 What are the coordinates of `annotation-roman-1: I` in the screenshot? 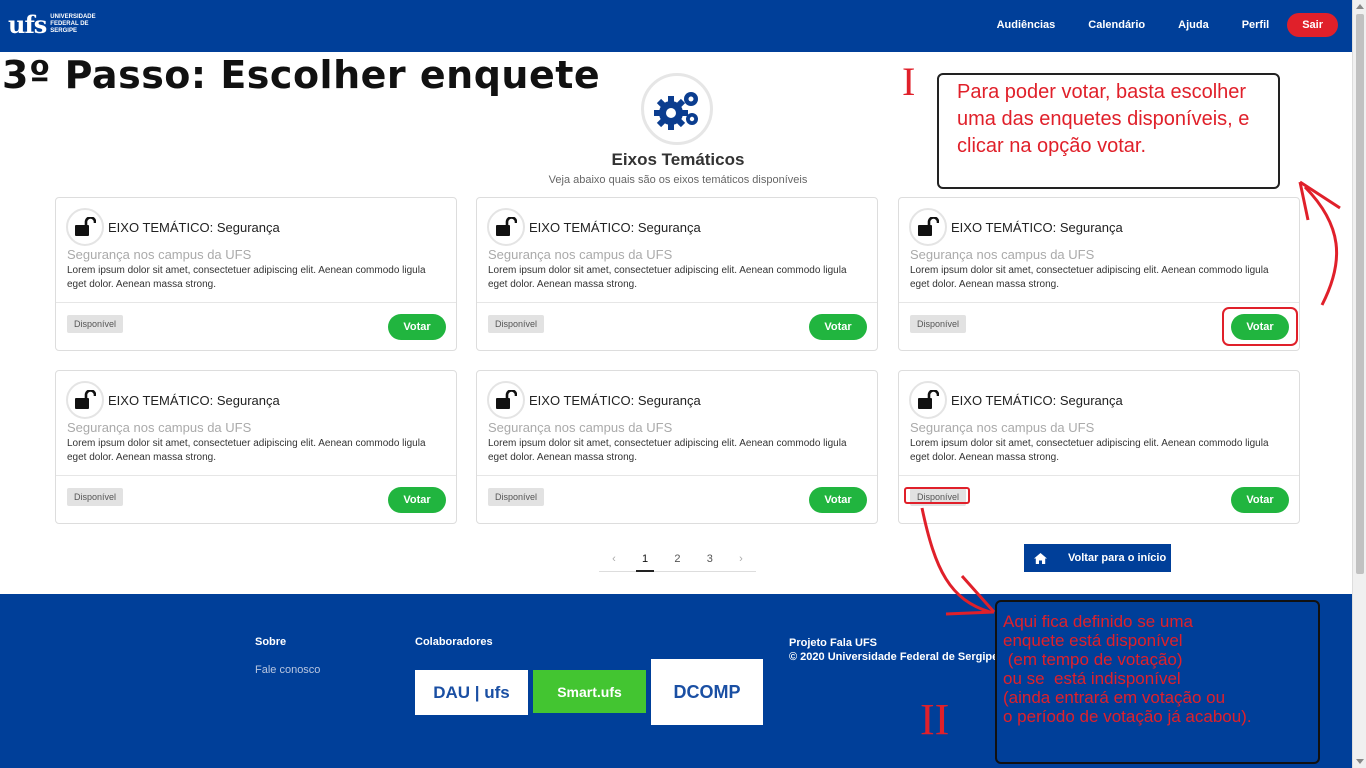 It's located at (909, 81).